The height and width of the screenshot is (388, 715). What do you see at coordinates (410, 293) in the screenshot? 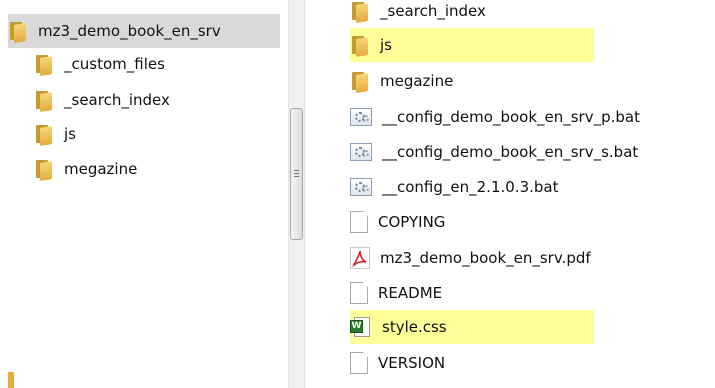
I see `file-item-label: README` at bounding box center [410, 293].